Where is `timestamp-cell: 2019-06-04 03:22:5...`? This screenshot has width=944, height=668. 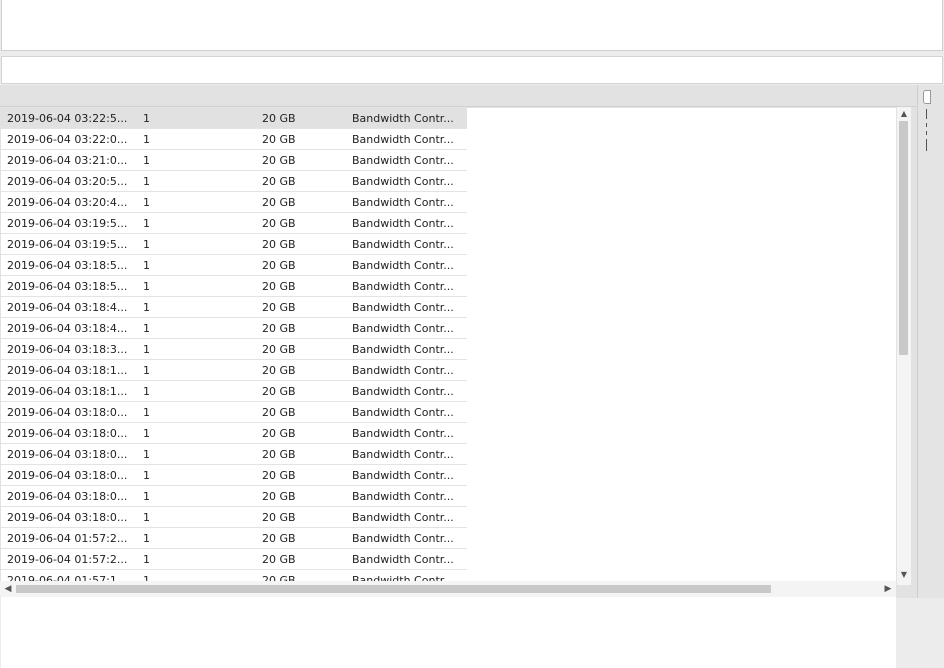 timestamp-cell: 2019-06-04 03:22:5... is located at coordinates (67, 118).